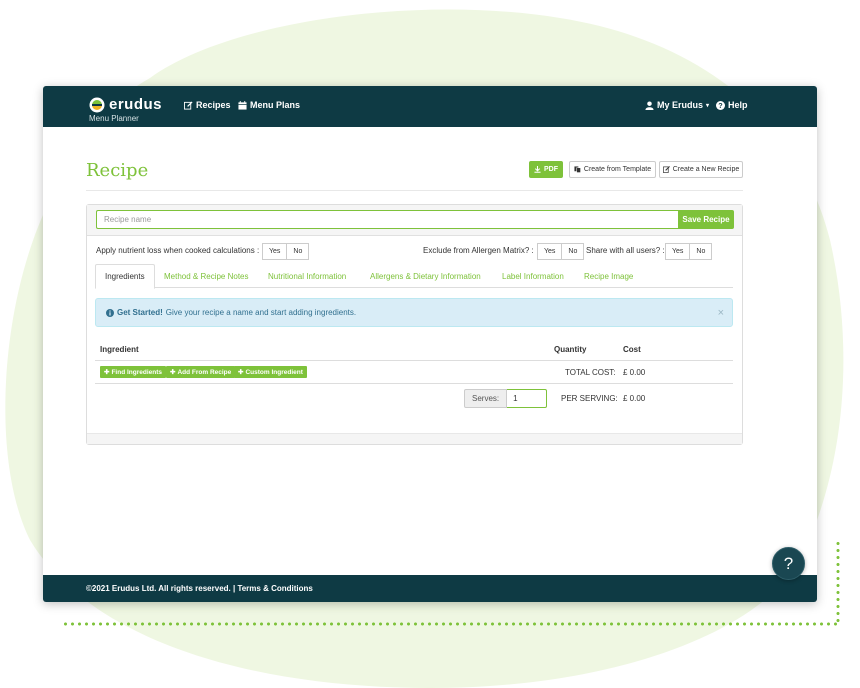  I want to click on per-serving-value: £ 0.00, so click(634, 398).